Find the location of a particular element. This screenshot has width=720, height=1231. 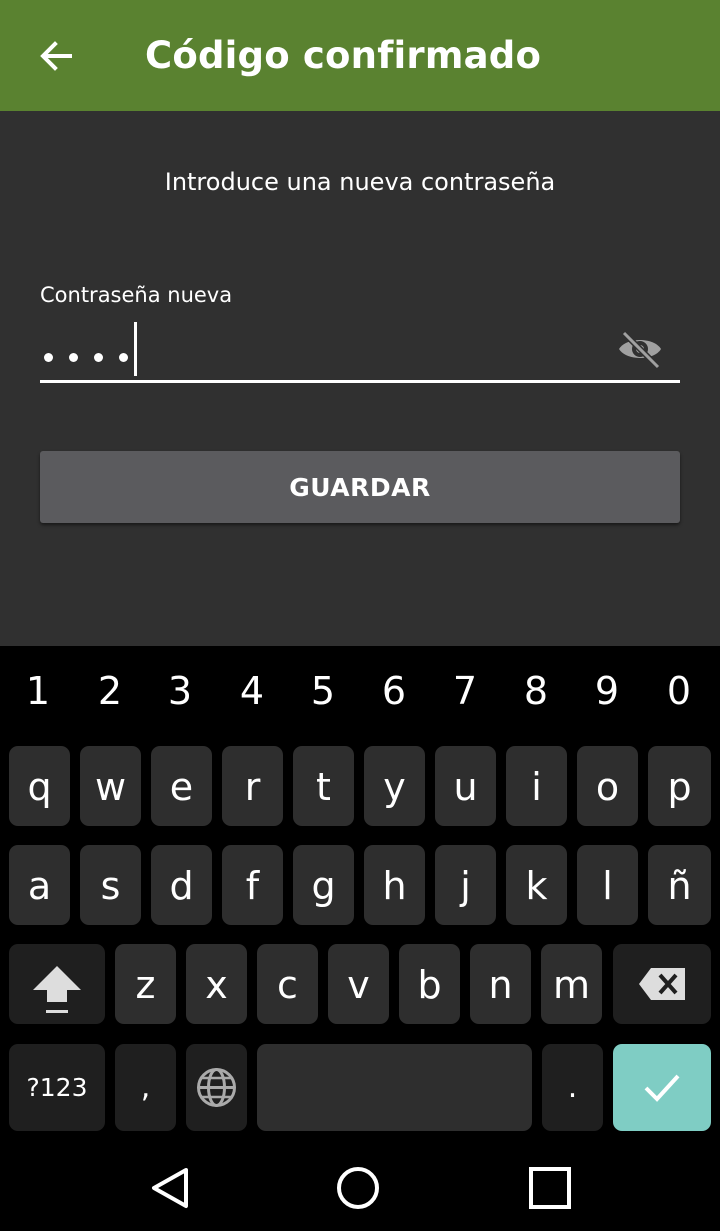

key-letter: z is located at coordinates (145, 984).